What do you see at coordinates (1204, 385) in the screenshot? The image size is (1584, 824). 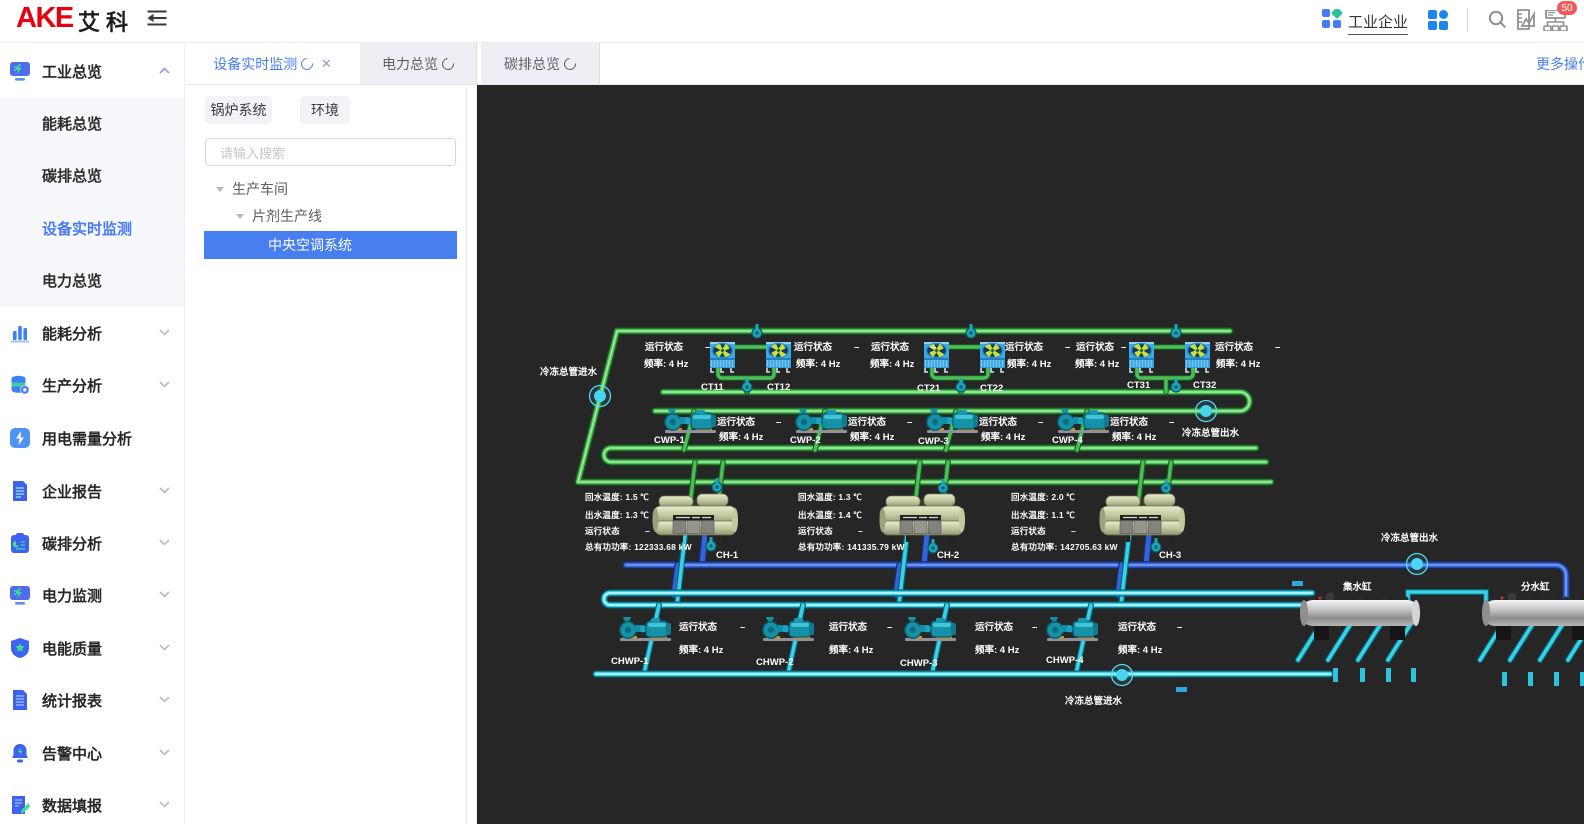 I see `svg-text: CT32` at bounding box center [1204, 385].